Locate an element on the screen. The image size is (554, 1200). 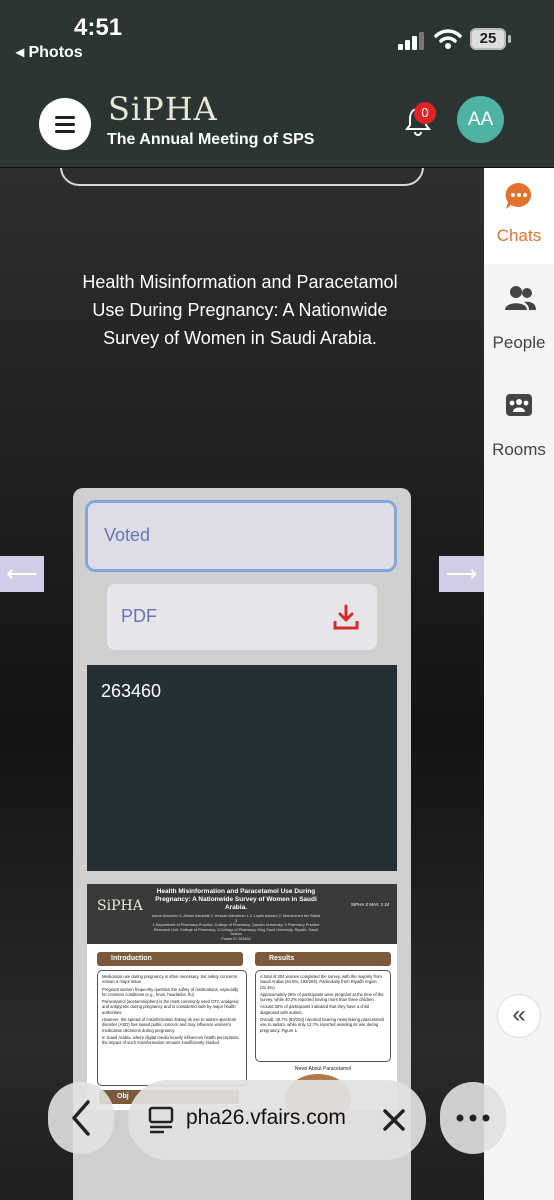
page-menu-icon is located at coordinates (161, 1120).